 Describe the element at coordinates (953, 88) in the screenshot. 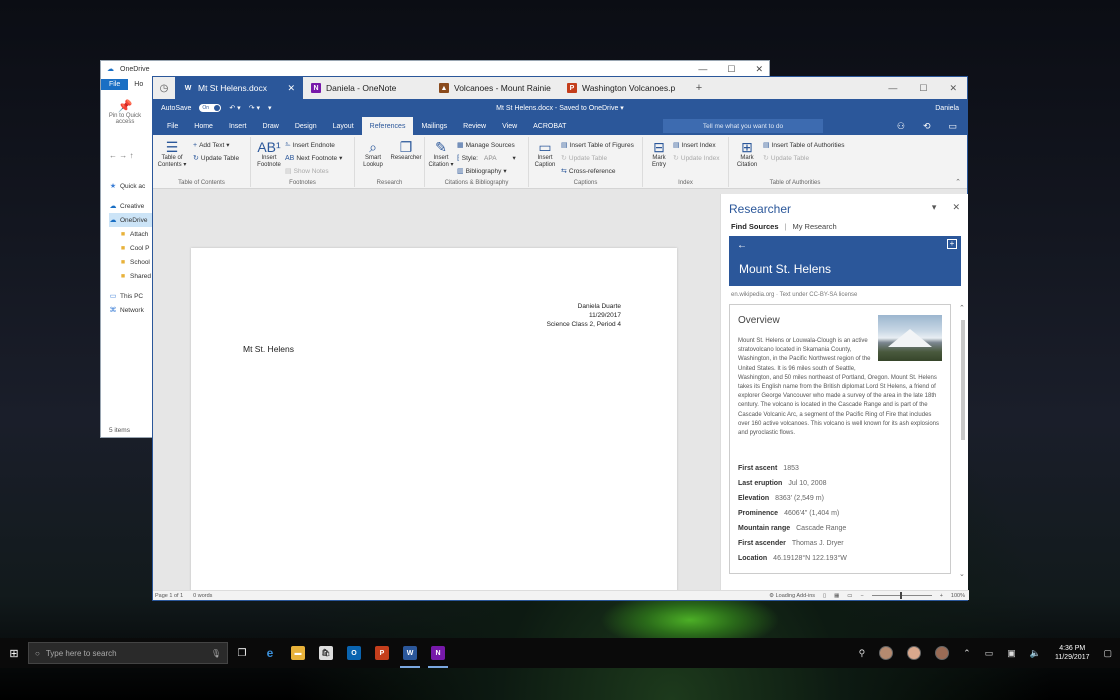

I see `close-icon: ✕` at that location.